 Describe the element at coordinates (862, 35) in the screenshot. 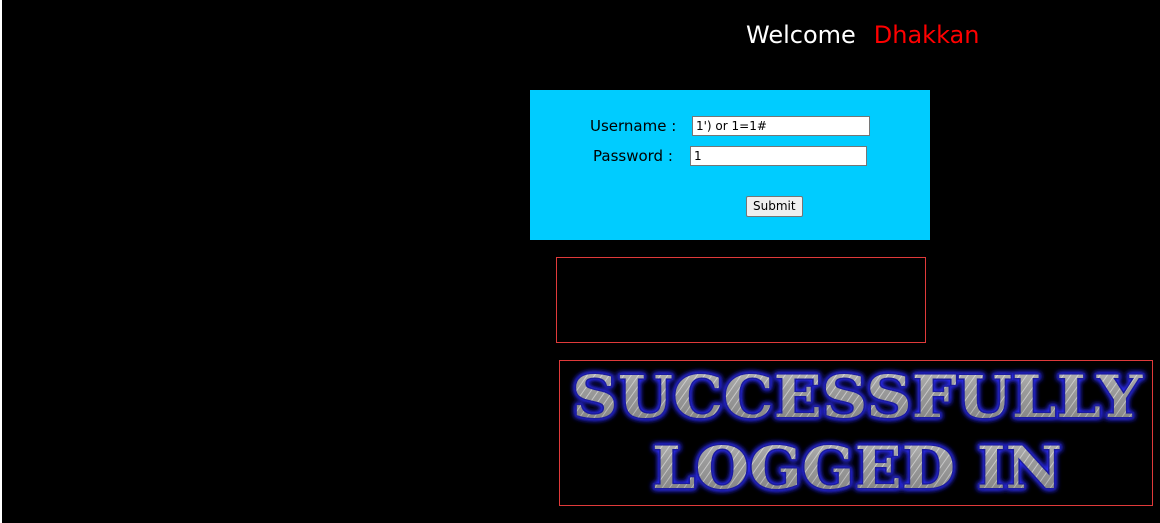

I see `welcome-heading: Welcome Dhakkan` at that location.